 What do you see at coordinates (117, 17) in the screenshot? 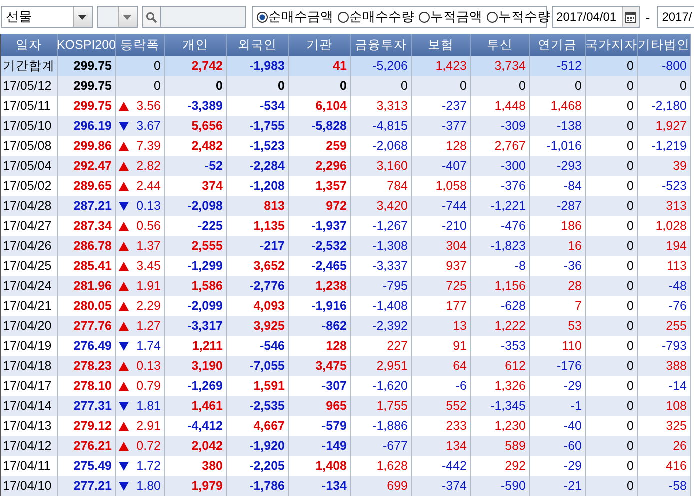
I see `code-dropdown` at bounding box center [117, 17].